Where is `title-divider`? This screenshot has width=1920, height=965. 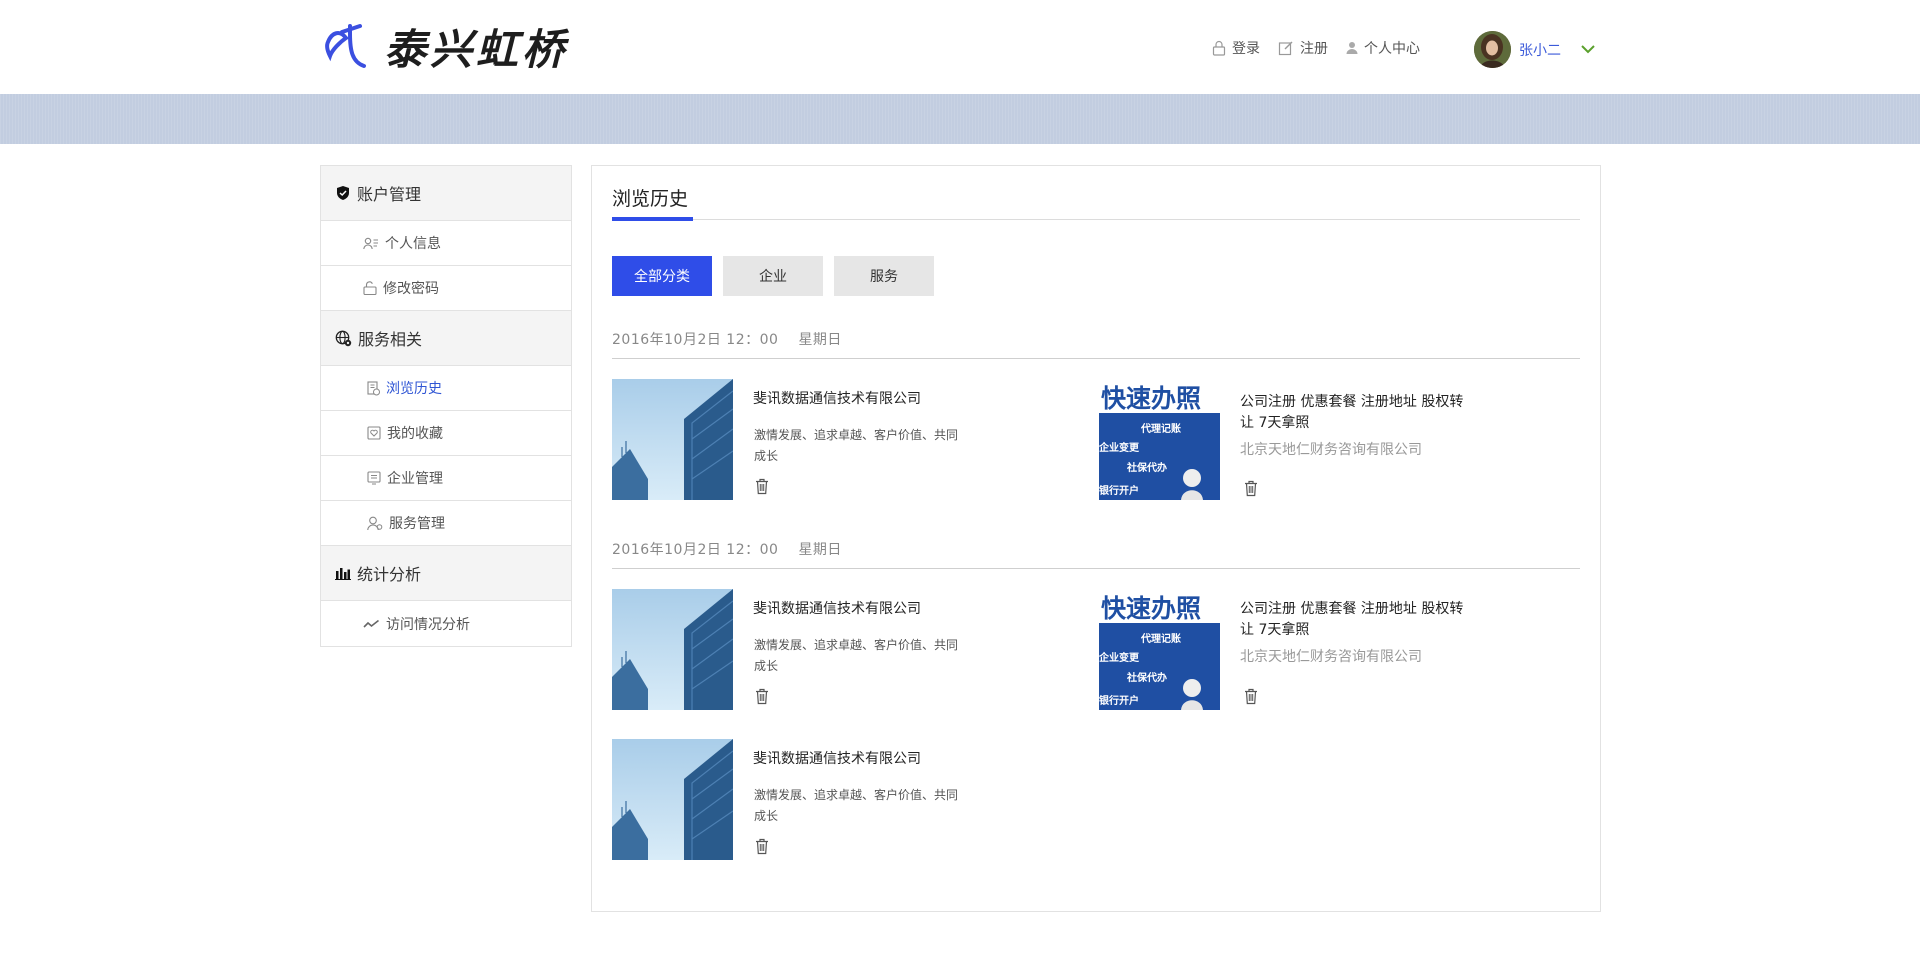
title-divider is located at coordinates (1096, 219).